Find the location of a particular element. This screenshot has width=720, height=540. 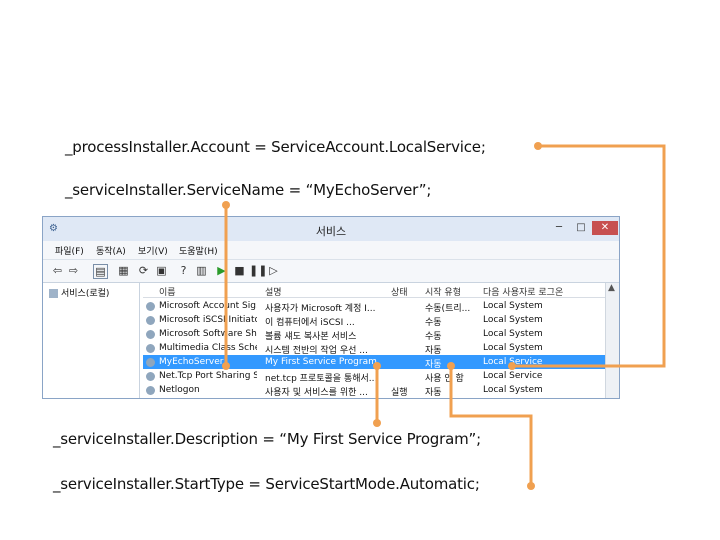

connector-start-type is located at coordinates (491, 426).